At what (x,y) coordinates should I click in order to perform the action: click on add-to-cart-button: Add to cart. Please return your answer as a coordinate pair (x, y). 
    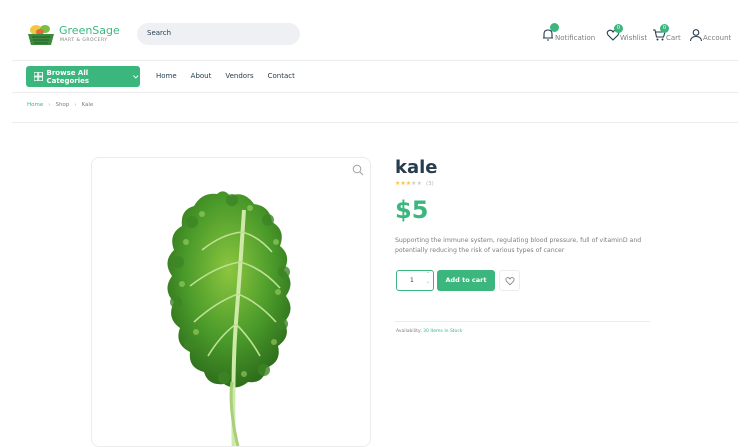
    Looking at the image, I should click on (466, 280).